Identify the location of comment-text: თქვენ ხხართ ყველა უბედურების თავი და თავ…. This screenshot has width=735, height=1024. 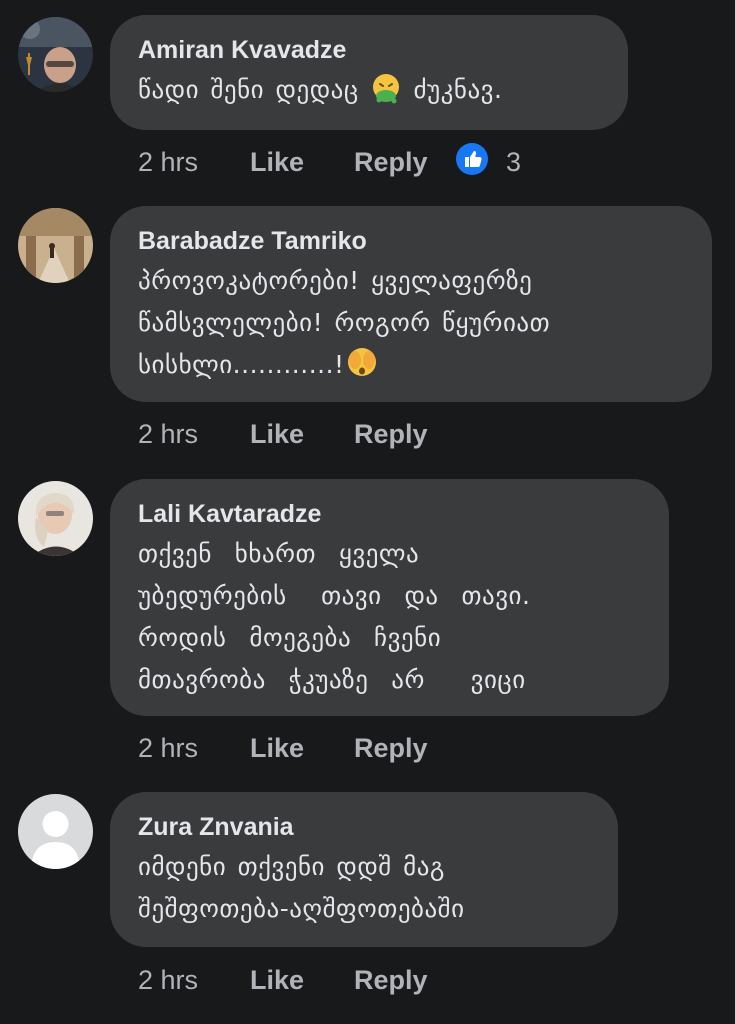
(334, 616).